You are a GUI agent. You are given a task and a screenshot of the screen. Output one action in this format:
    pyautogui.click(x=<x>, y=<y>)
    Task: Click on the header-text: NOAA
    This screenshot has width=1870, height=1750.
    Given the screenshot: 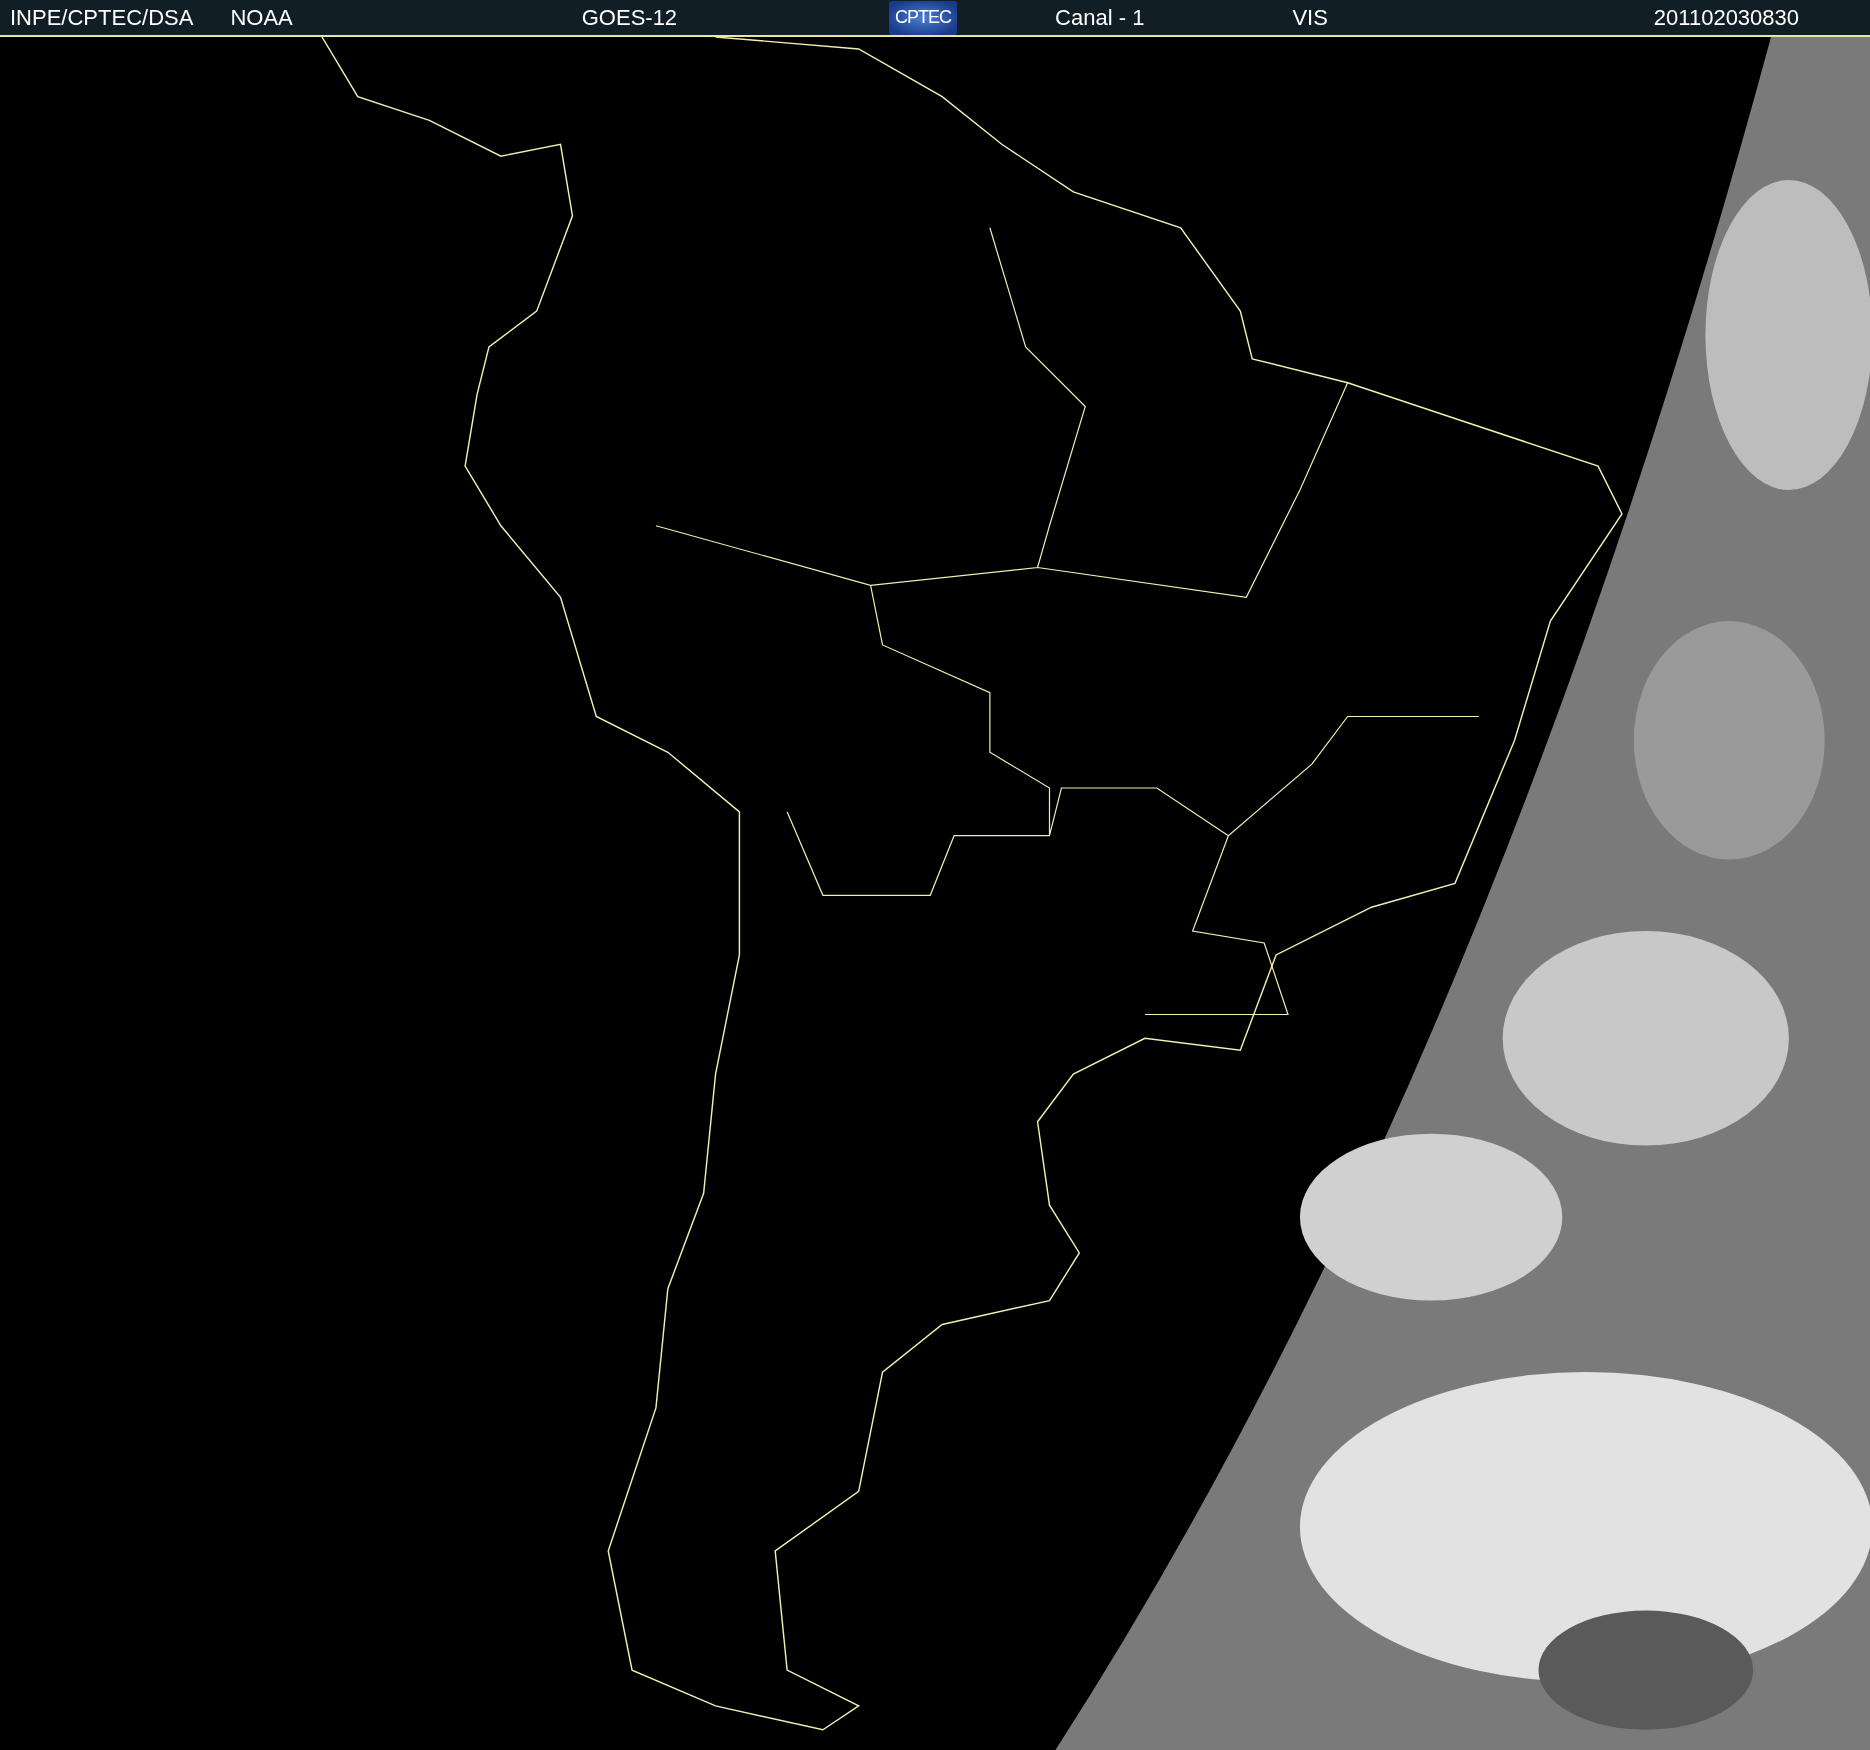 What is the action you would take?
    pyautogui.click(x=261, y=17)
    